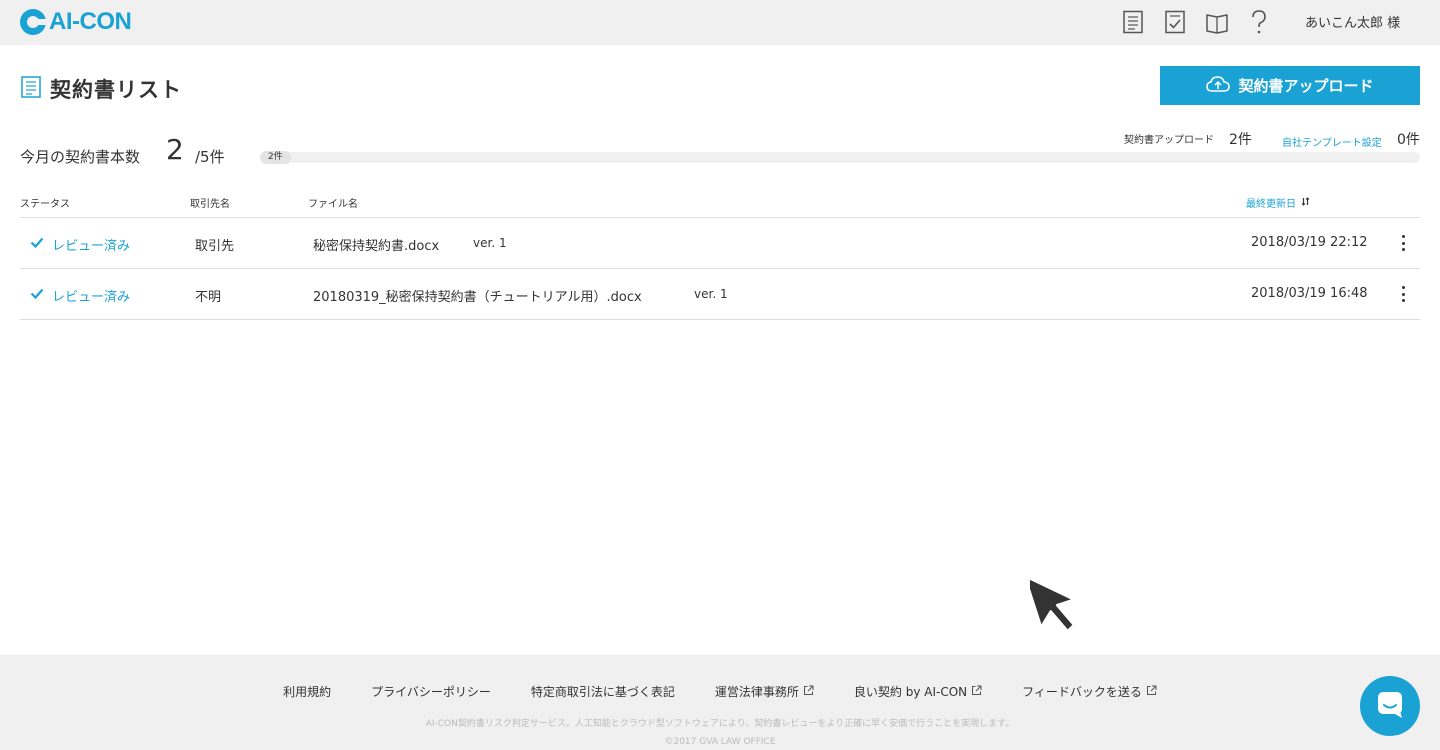  What do you see at coordinates (333, 204) in the screenshot?
I see `column-header-file: ファイル名` at bounding box center [333, 204].